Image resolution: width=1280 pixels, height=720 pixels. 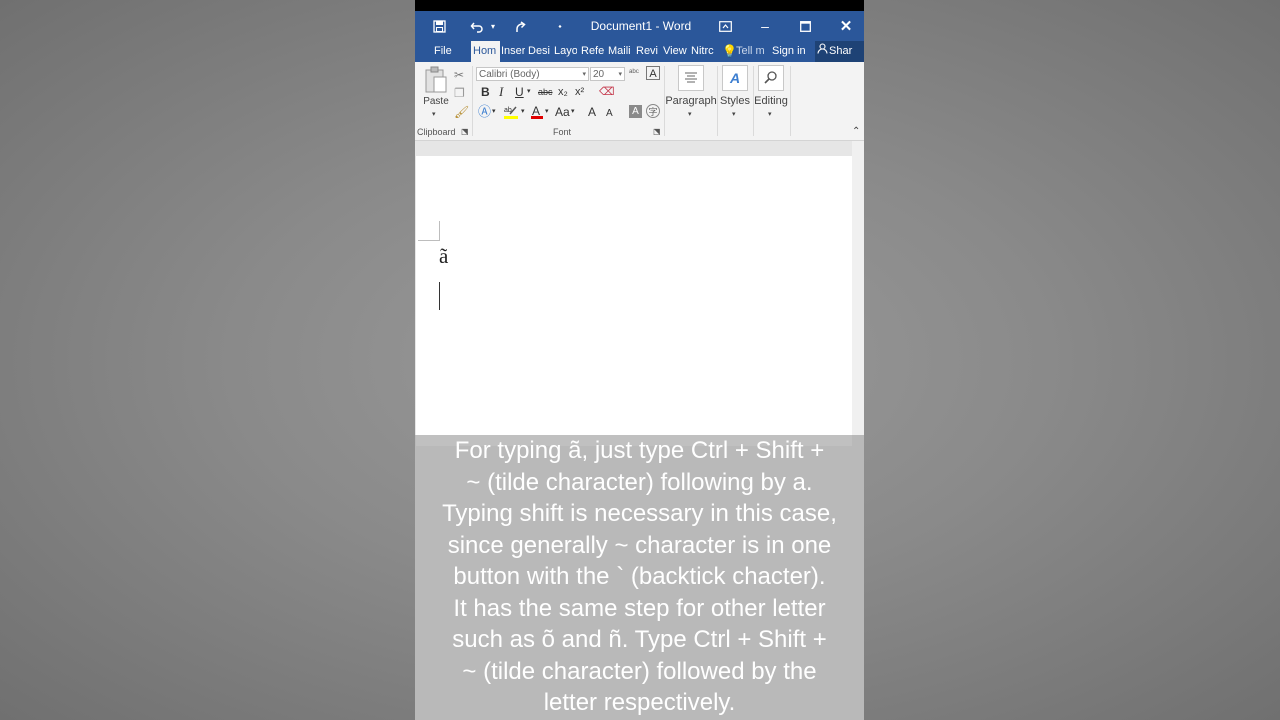 What do you see at coordinates (513, 51) in the screenshot?
I see `tab-insert: Inser` at bounding box center [513, 51].